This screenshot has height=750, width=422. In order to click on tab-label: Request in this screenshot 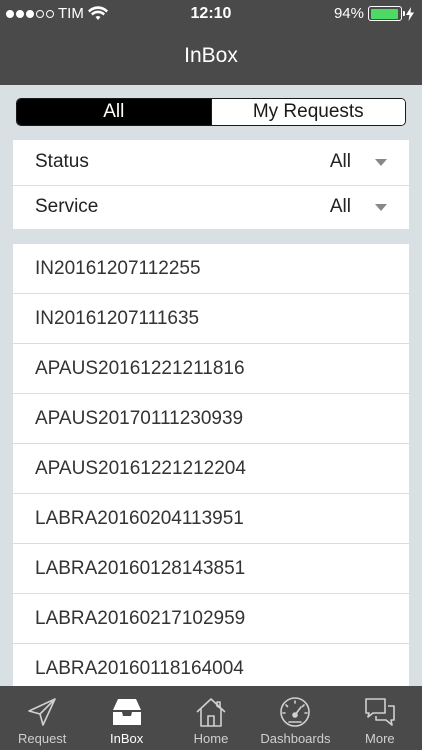, I will do `click(42, 738)`.